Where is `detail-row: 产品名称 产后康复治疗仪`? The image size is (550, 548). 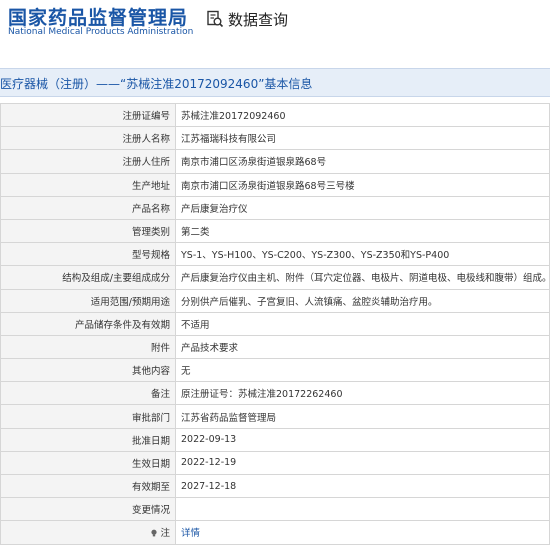
detail-row: 产品名称 产后康复治疗仪 is located at coordinates (275, 207).